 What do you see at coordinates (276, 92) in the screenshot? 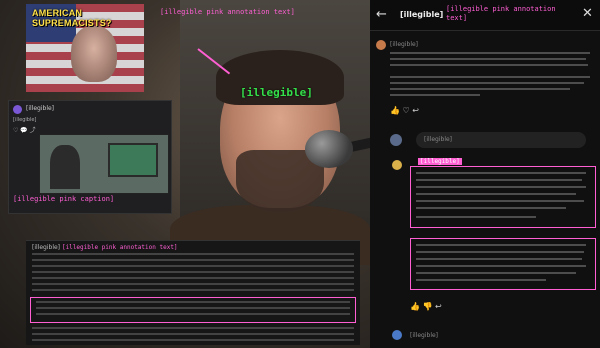
I see `green-label: [illegible]` at bounding box center [276, 92].